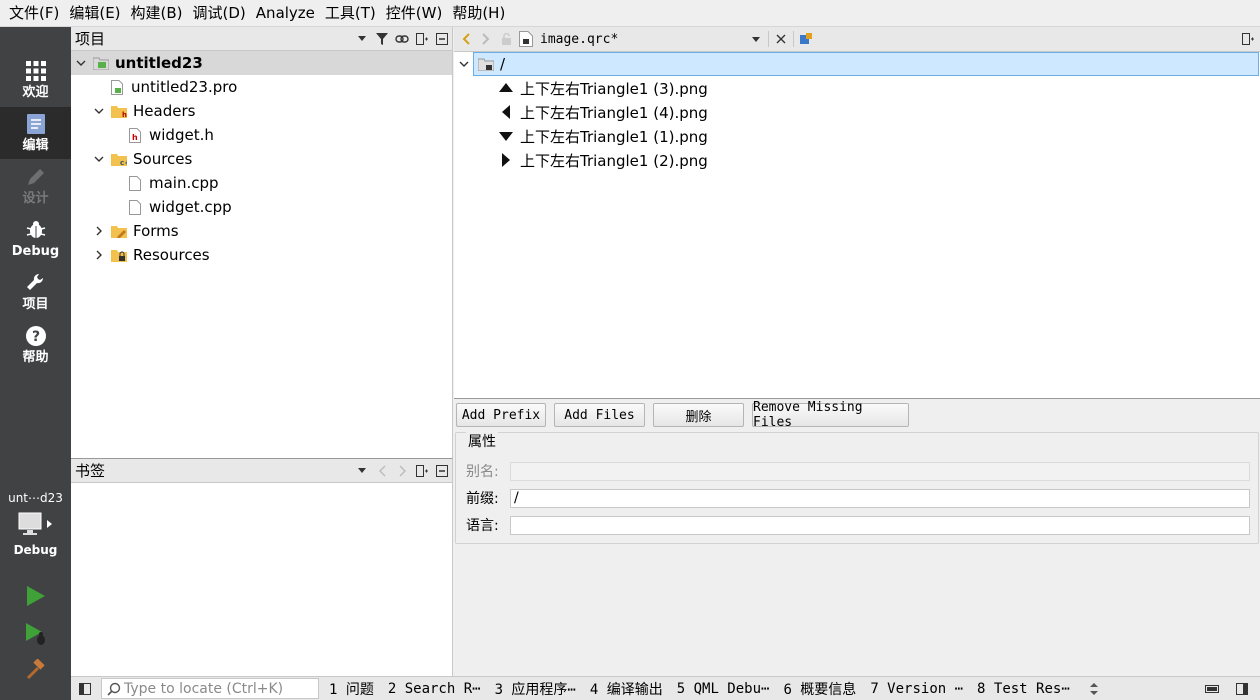 This screenshot has width=1260, height=700. Describe the element at coordinates (434, 689) in the screenshot. I see `output-tab-search: 2 Search R⋯` at that location.